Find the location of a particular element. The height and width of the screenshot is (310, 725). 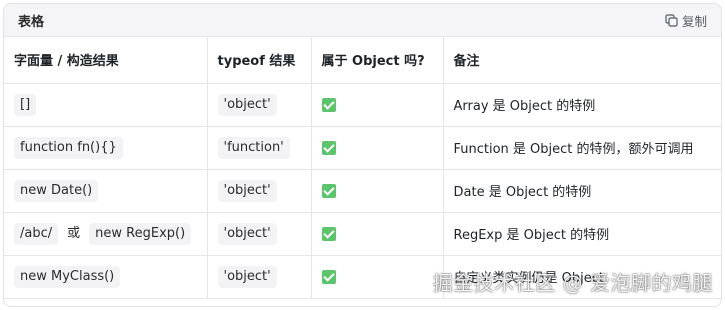

note-cell: Function 是 Object 的特例，额外可调用 is located at coordinates (582, 148).